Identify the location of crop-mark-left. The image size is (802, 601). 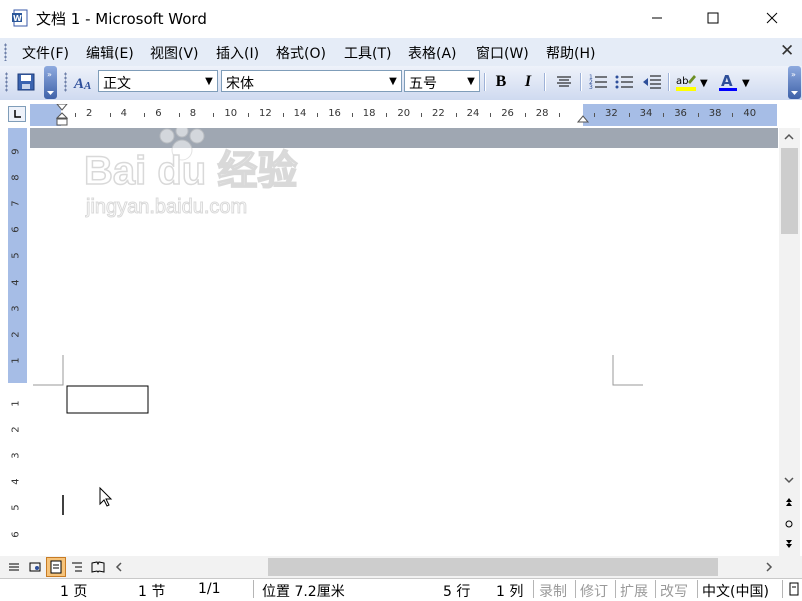
(48, 370).